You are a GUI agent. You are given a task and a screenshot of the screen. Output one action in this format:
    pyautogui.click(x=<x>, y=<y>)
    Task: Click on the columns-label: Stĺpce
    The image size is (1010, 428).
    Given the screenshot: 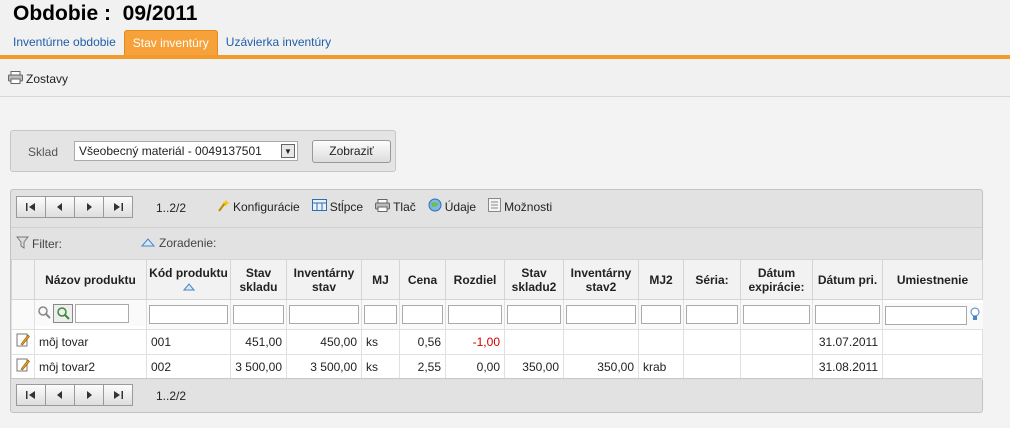 What is the action you would take?
    pyautogui.click(x=346, y=206)
    